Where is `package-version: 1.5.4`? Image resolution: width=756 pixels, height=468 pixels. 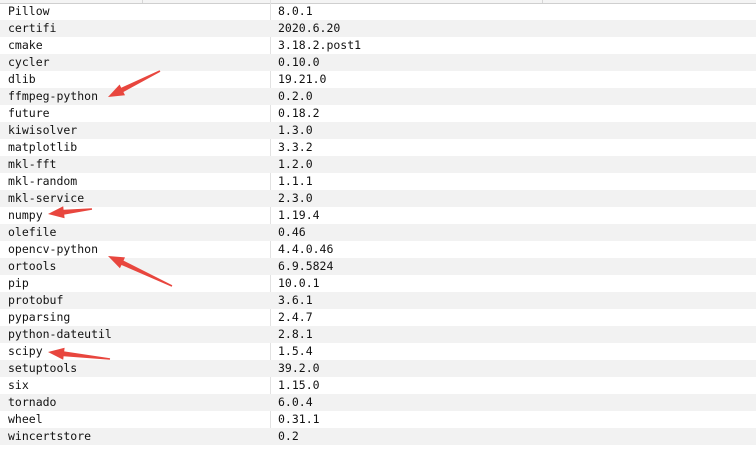
package-version: 1.5.4 is located at coordinates (295, 351).